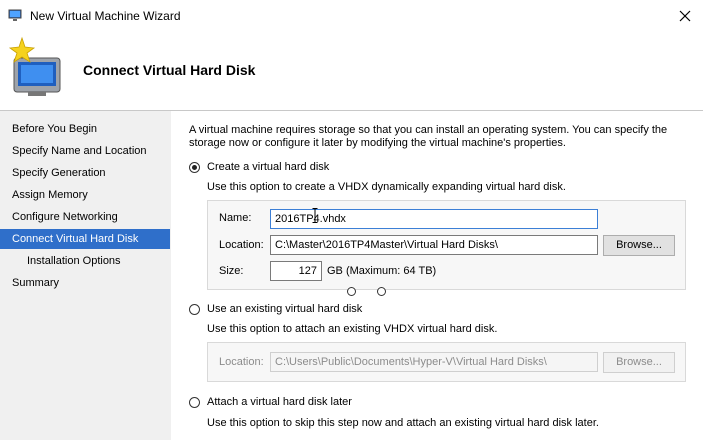 The height and width of the screenshot is (440, 703). Describe the element at coordinates (85, 129) in the screenshot. I see `sidebar-item-before-you-begin: Before You Begin` at that location.